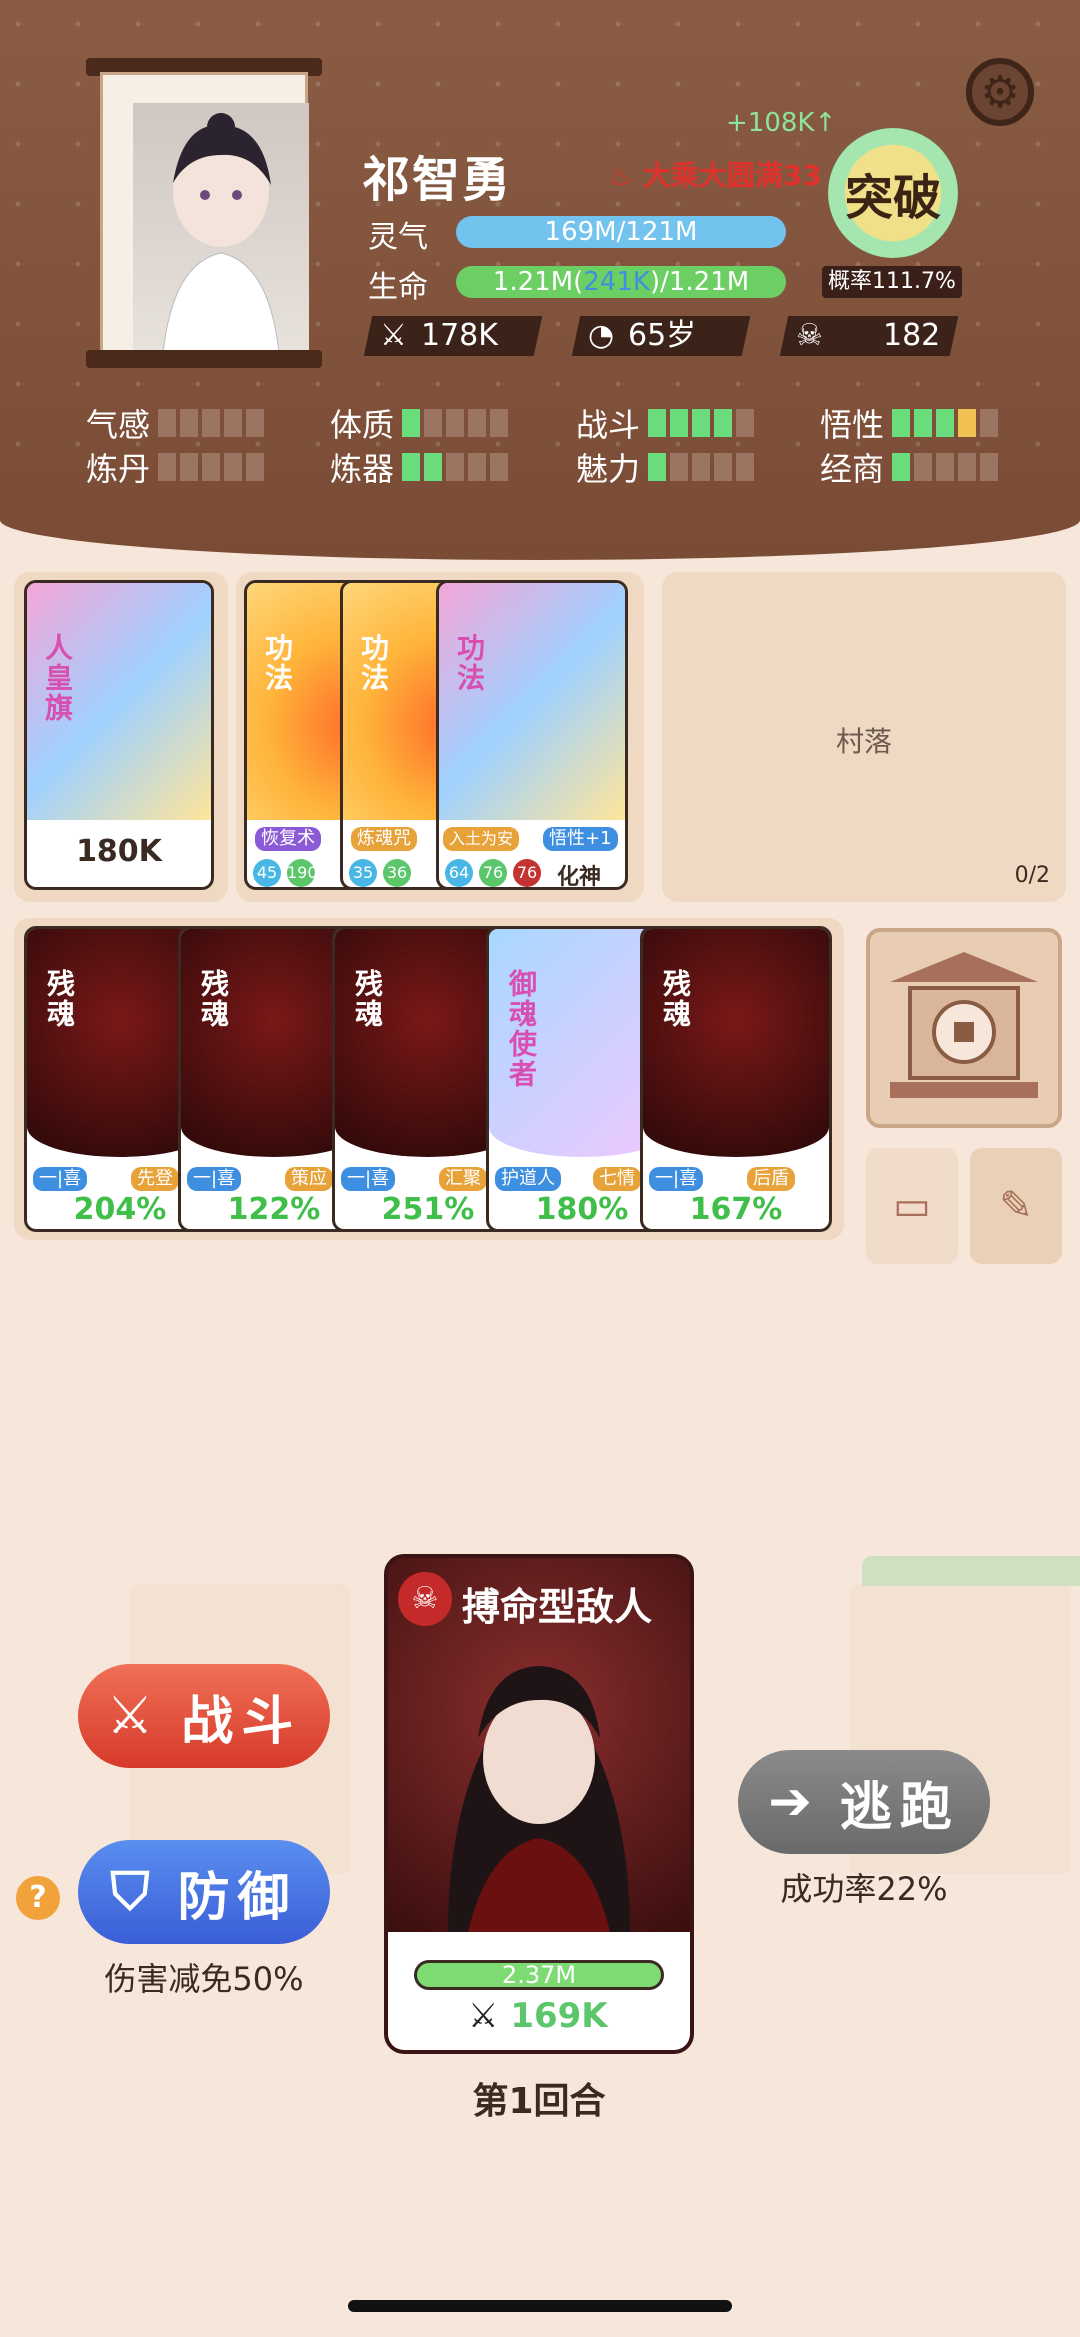 Image resolution: width=1080 pixels, height=2337 pixels. What do you see at coordinates (204, 1979) in the screenshot?
I see `defend-note: 伤害减免50%` at bounding box center [204, 1979].